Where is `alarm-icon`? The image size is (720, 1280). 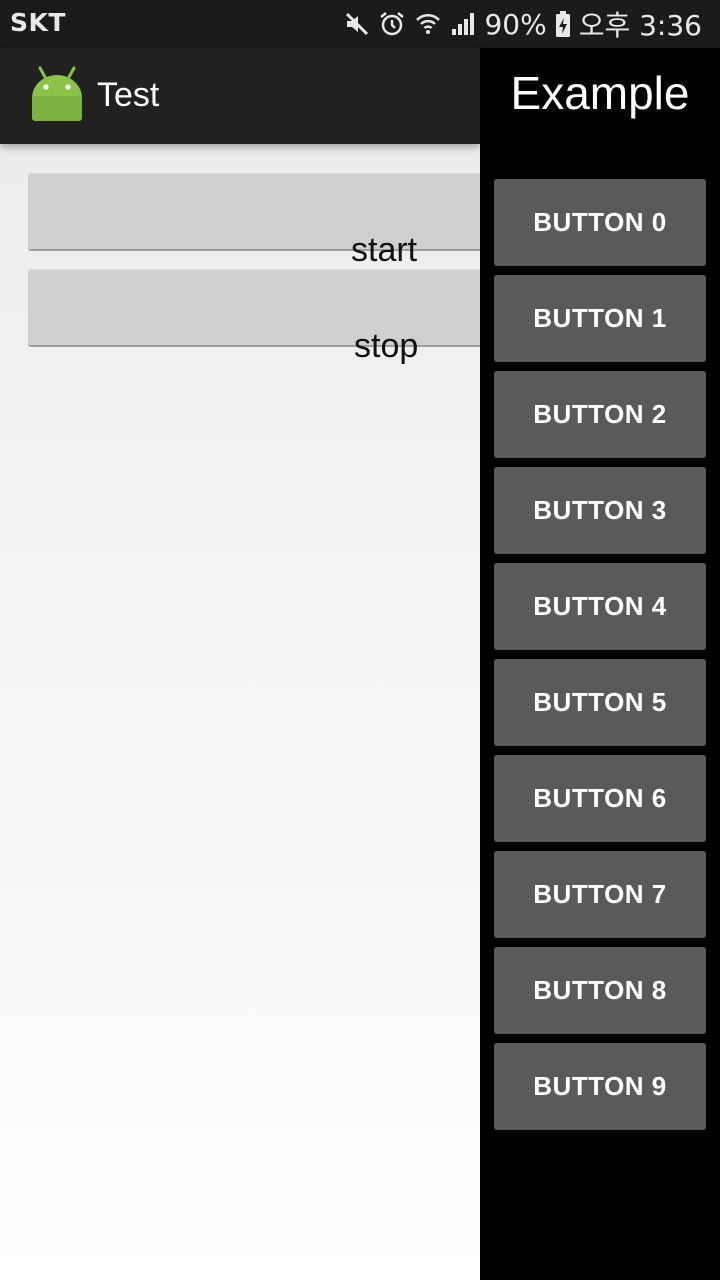 alarm-icon is located at coordinates (392, 24).